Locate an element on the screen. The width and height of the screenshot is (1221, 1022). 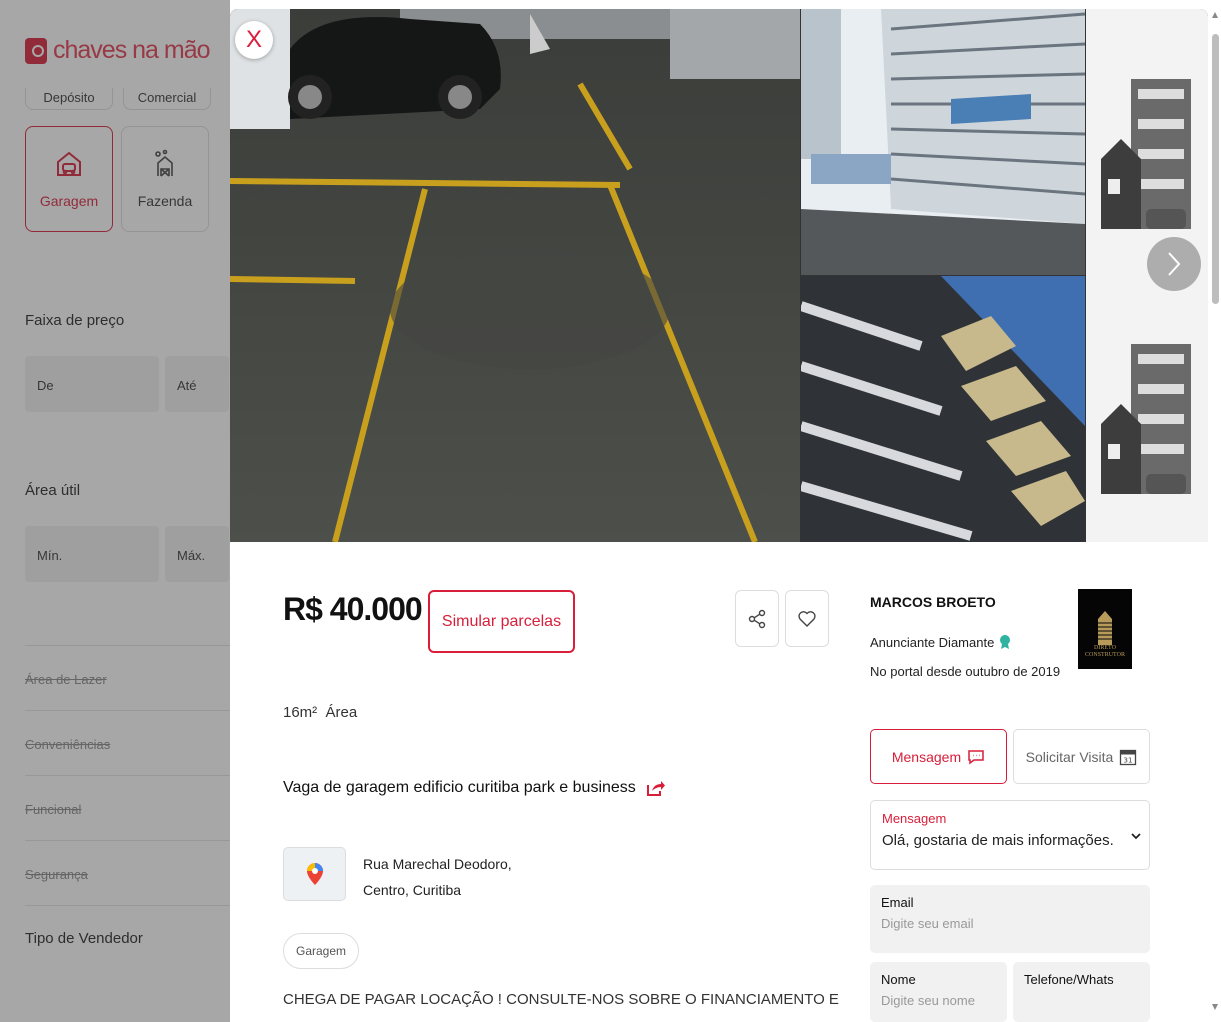
address-street: Rua Marechal Deodoro, is located at coordinates (437, 864).